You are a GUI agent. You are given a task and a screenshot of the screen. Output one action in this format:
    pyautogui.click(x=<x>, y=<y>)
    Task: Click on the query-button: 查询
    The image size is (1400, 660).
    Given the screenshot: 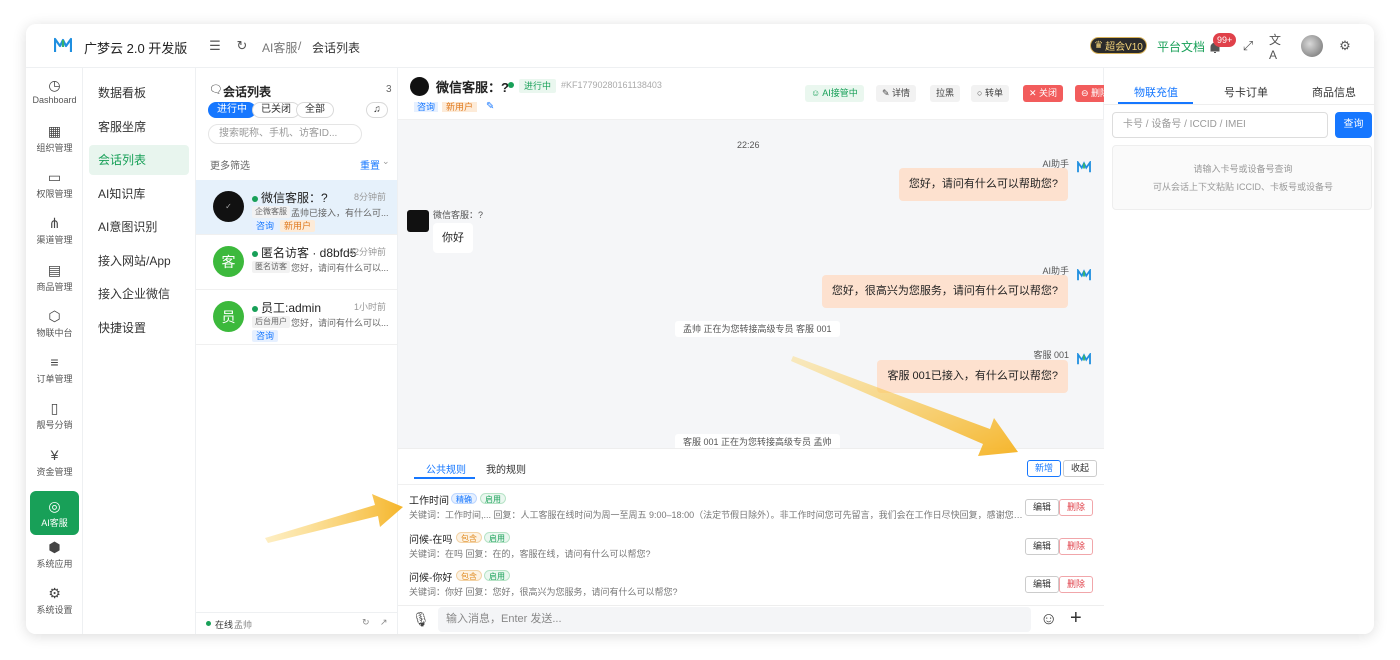 What is the action you would take?
    pyautogui.click(x=1353, y=125)
    